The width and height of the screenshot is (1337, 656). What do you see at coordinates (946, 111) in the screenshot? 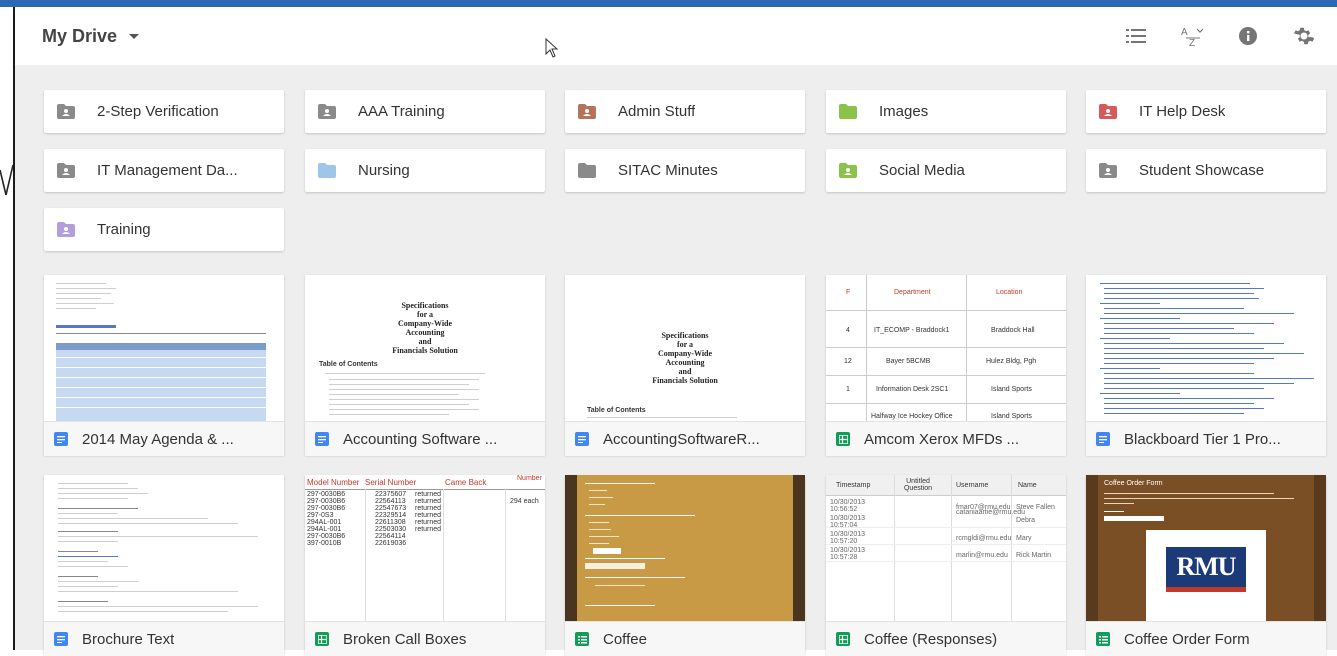
I see `folder-item: Images` at bounding box center [946, 111].